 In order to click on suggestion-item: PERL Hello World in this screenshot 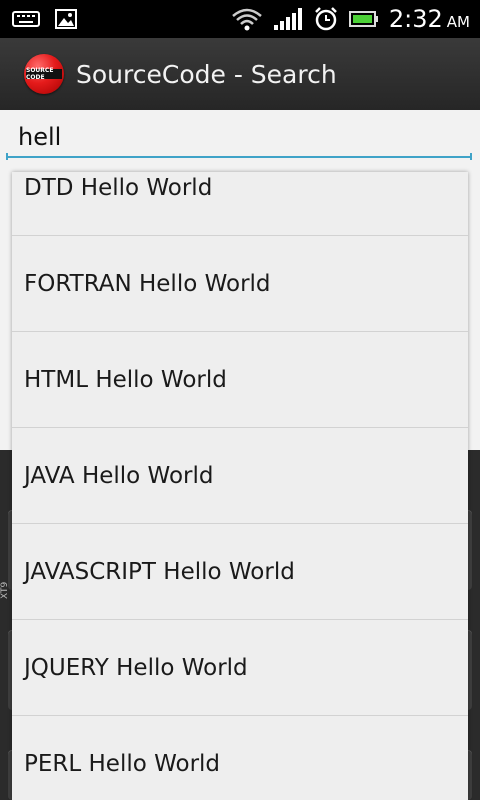, I will do `click(240, 758)`.